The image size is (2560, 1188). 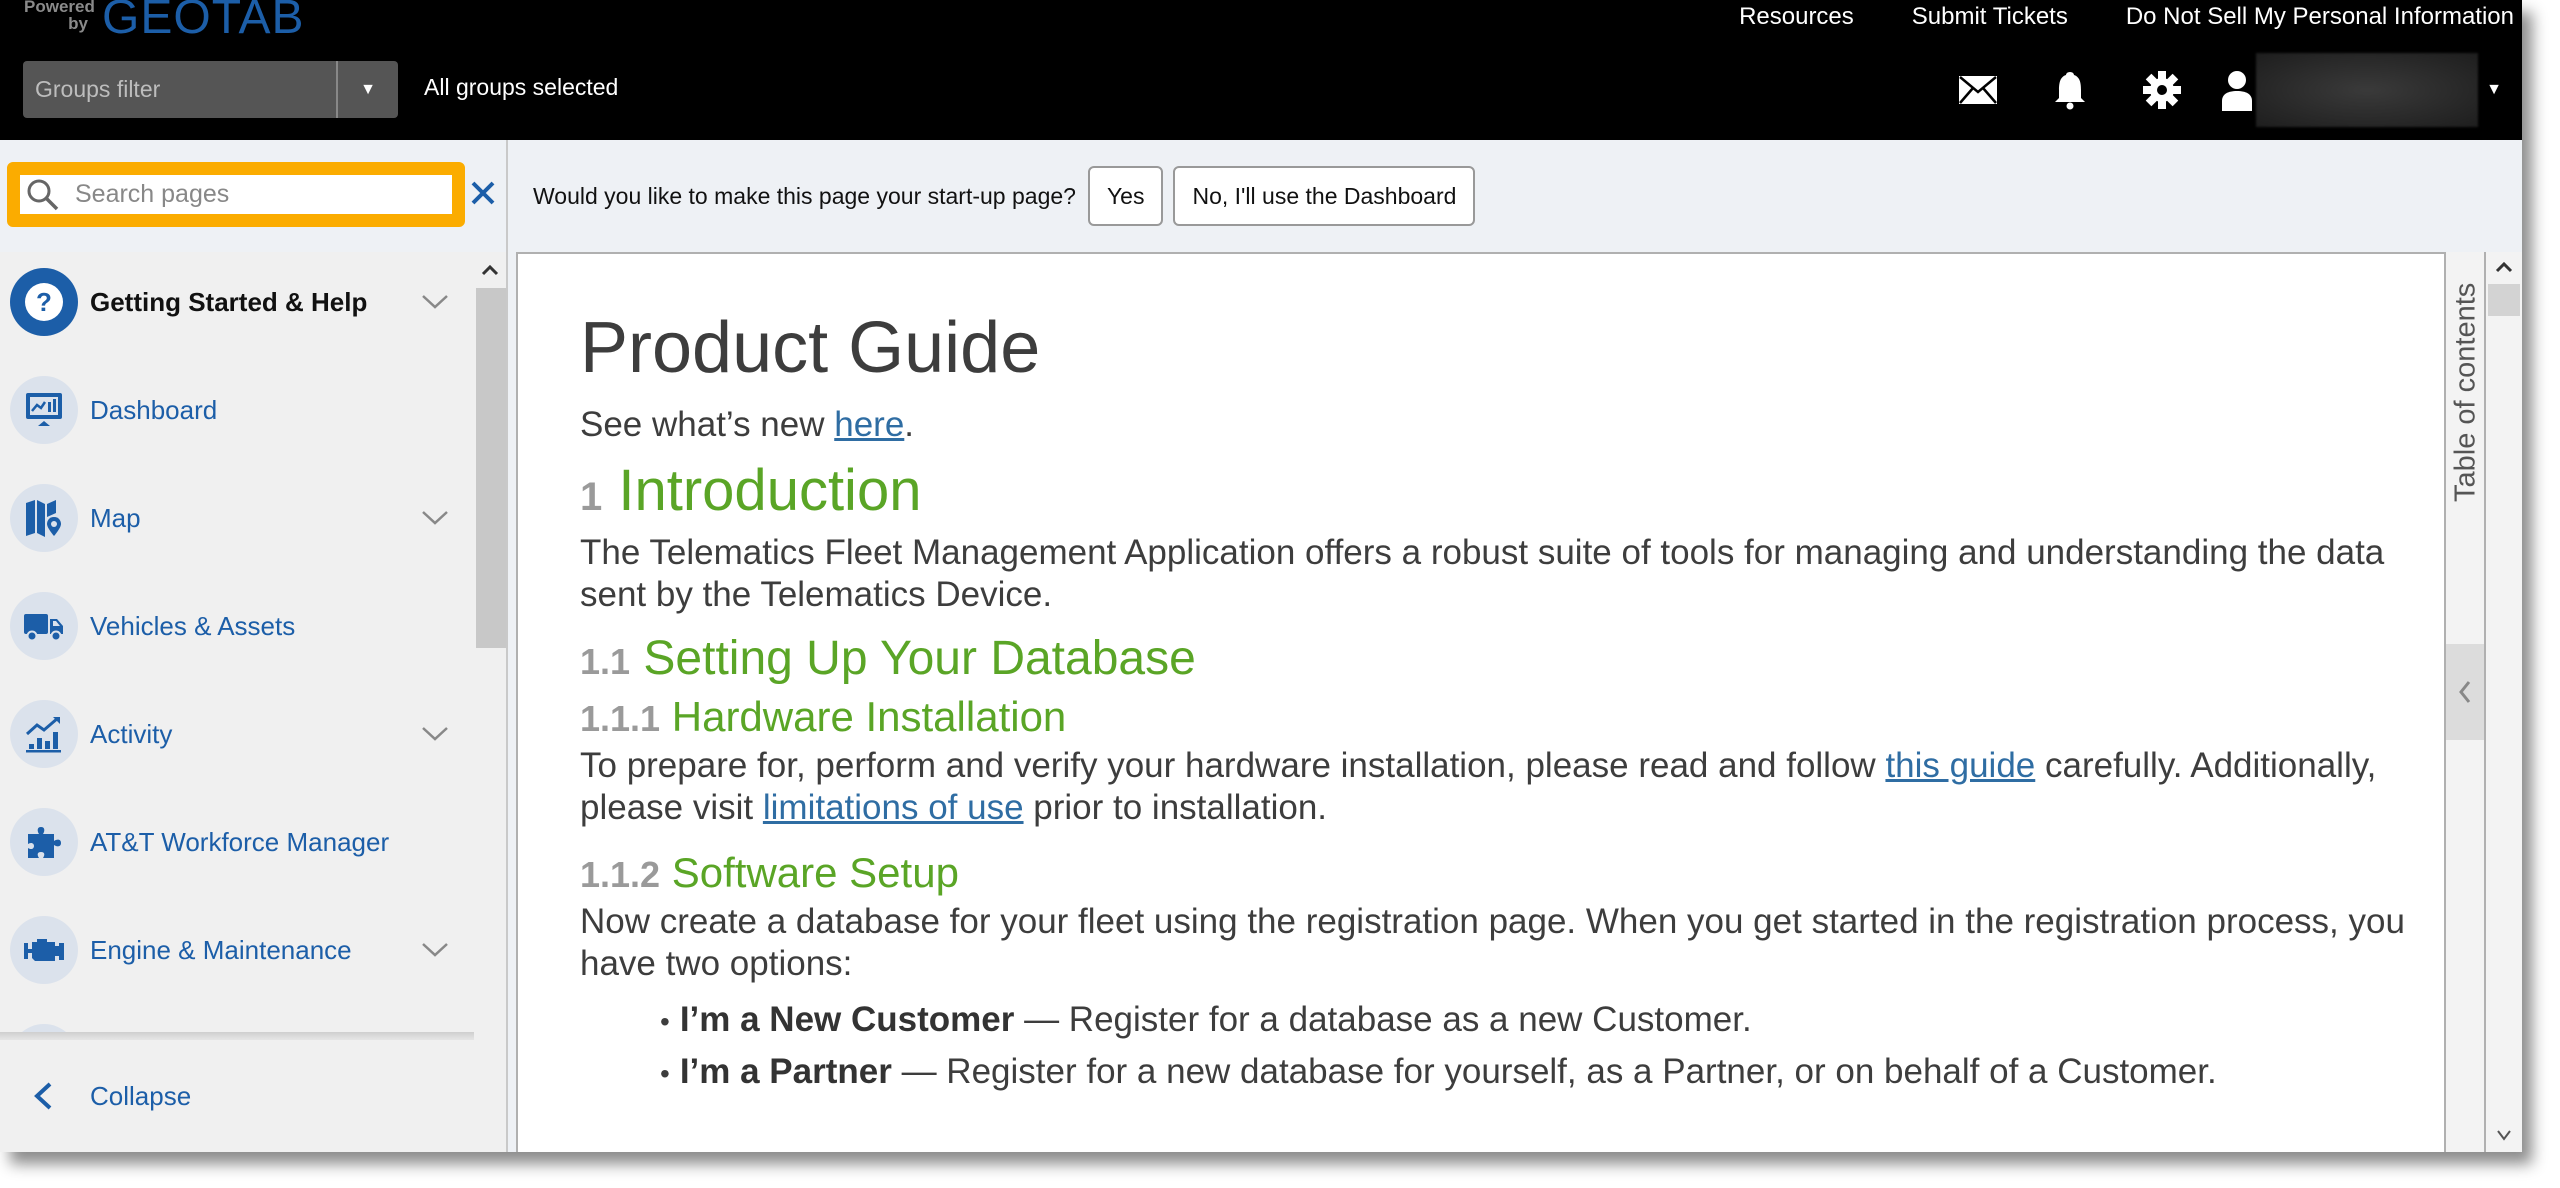 I want to click on submit-tickets-link: Submit Tickets, so click(x=1990, y=17).